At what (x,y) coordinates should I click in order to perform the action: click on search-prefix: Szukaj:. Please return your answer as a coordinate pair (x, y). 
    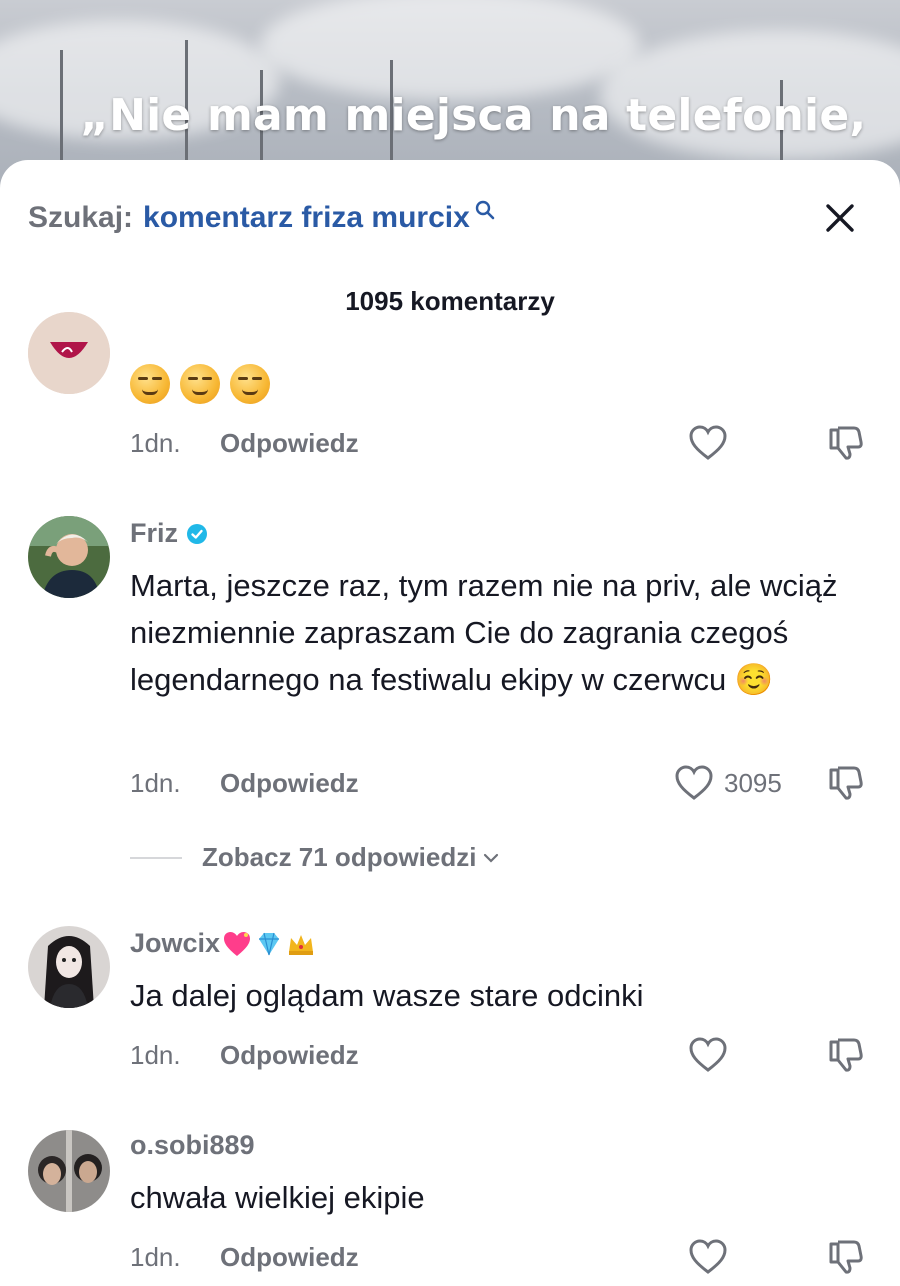
    Looking at the image, I should click on (81, 217).